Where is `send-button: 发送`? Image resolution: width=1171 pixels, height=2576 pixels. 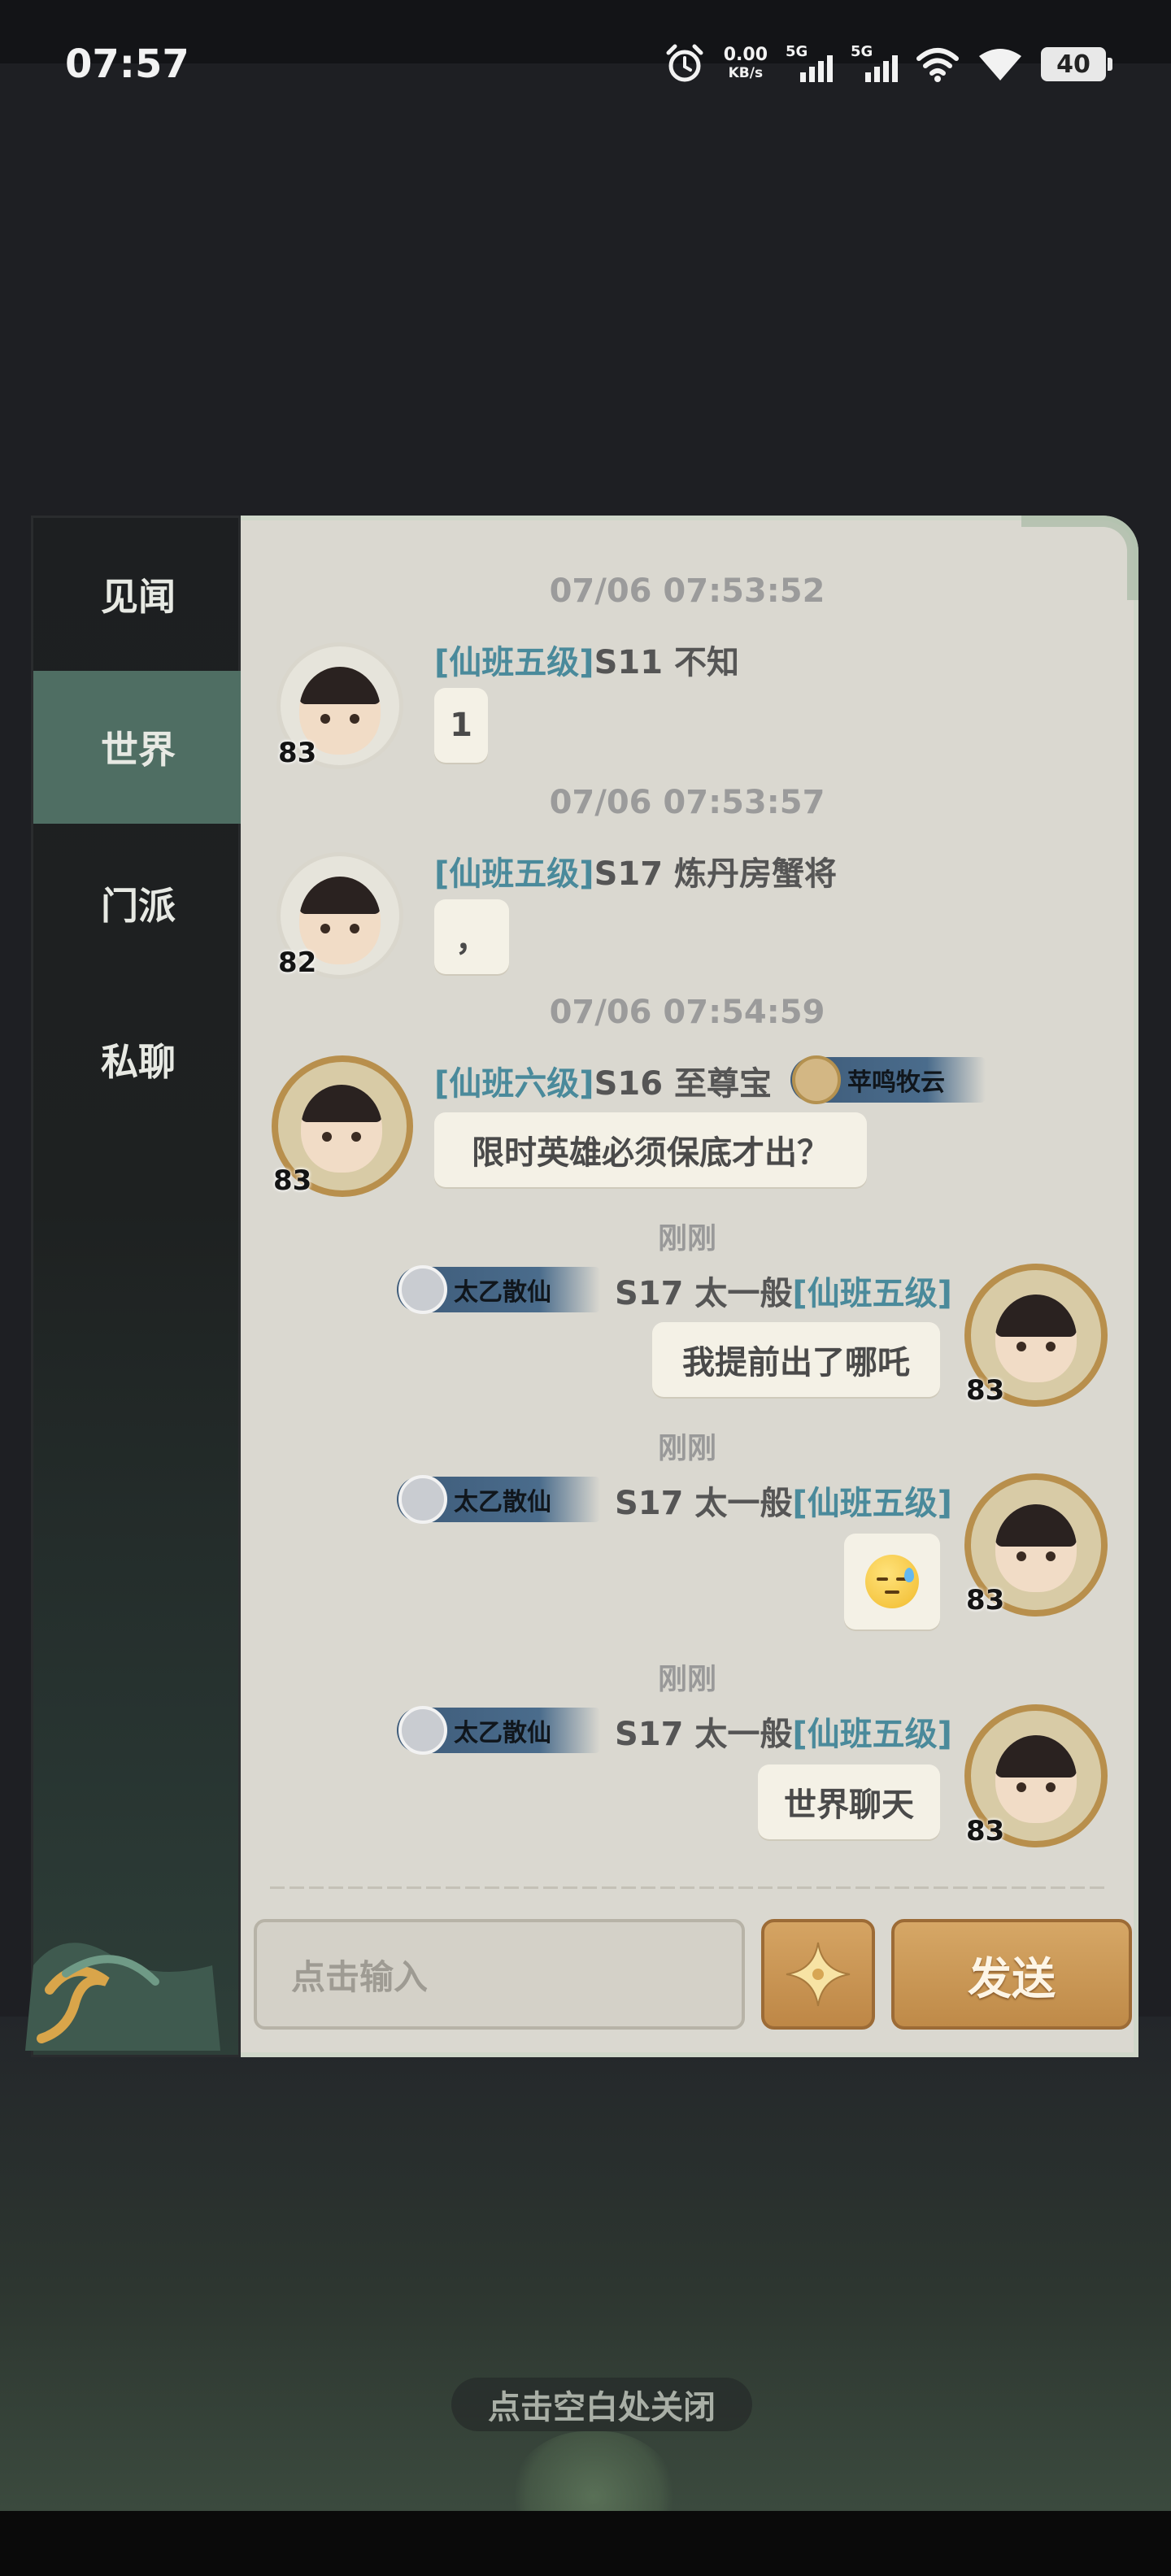 send-button: 发送 is located at coordinates (1011, 1975).